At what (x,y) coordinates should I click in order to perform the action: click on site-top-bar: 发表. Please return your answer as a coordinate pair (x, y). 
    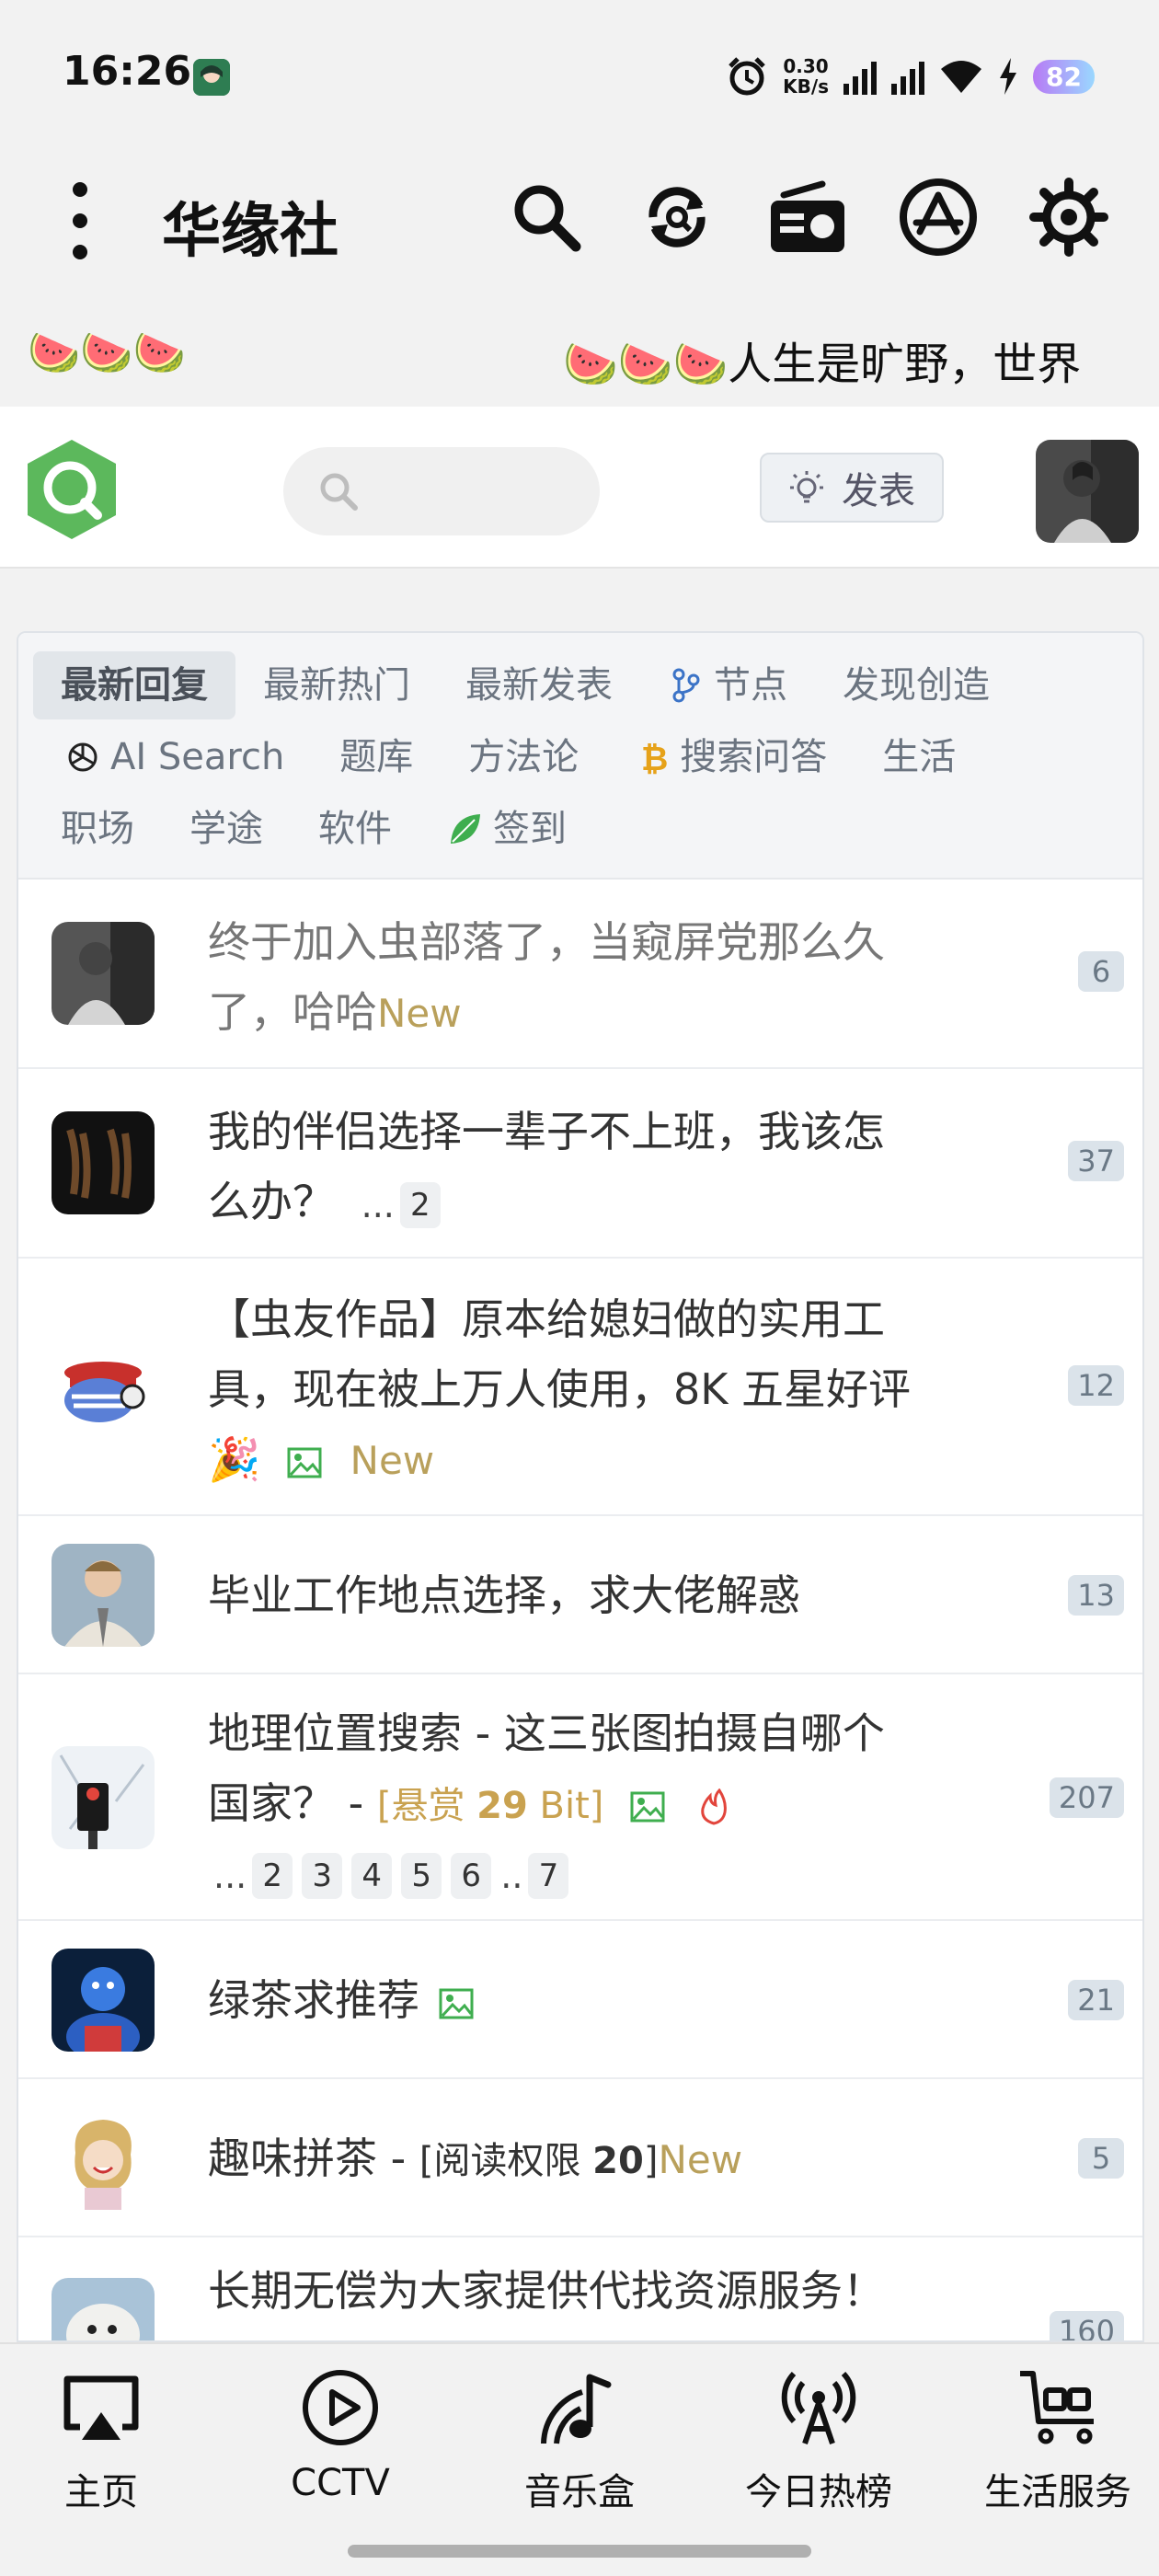
    Looking at the image, I should click on (579, 488).